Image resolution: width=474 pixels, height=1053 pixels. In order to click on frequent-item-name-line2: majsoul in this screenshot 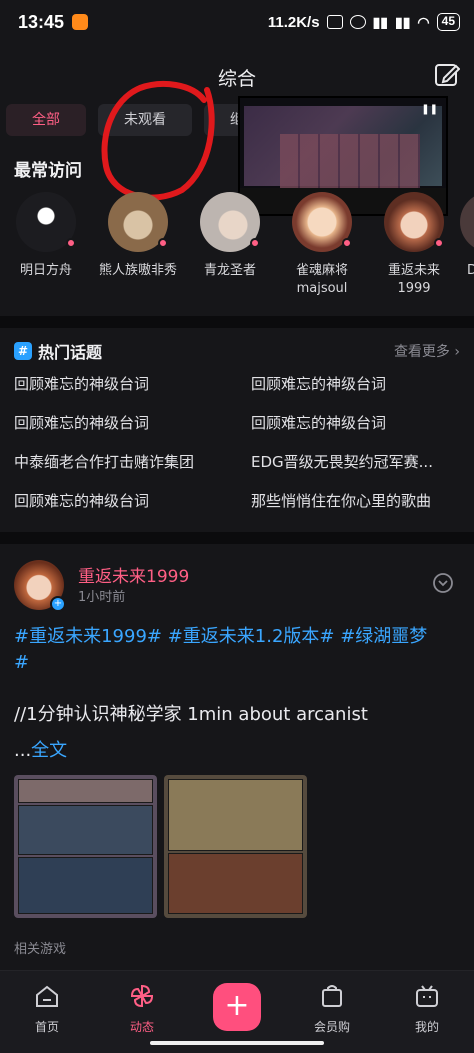, I will do `click(322, 288)`.